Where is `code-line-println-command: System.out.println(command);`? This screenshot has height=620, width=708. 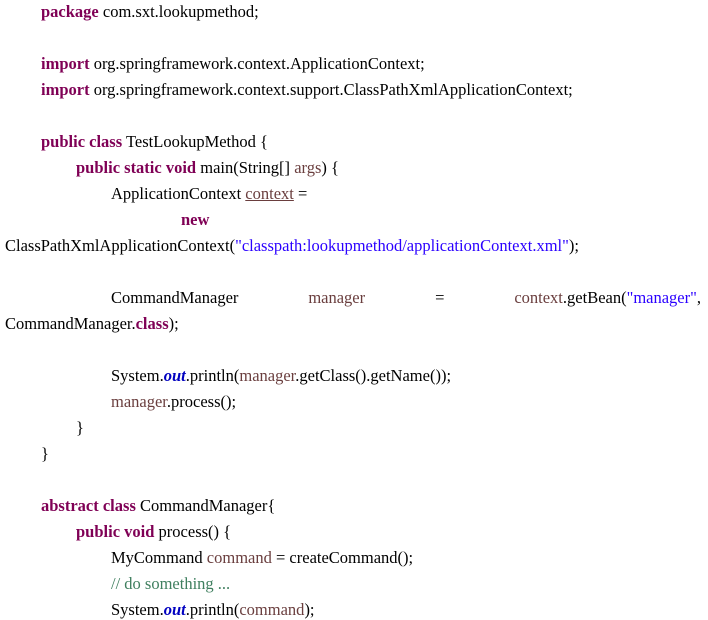 code-line-println-command: System.out.println(command); is located at coordinates (213, 610).